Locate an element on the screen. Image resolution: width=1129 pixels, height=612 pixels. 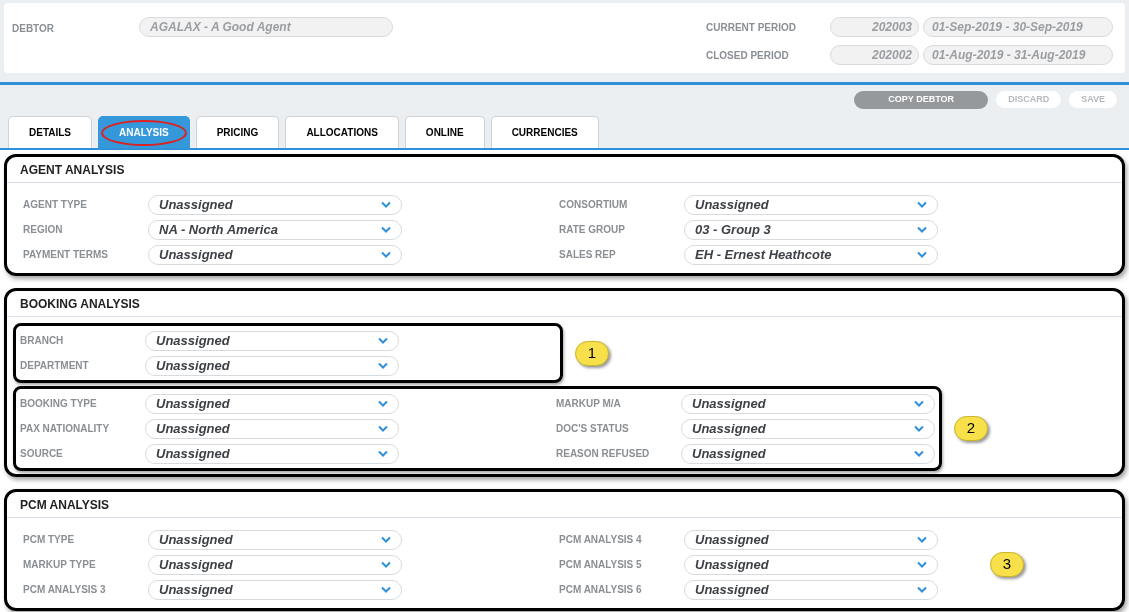
tab: PRICING is located at coordinates (237, 132).